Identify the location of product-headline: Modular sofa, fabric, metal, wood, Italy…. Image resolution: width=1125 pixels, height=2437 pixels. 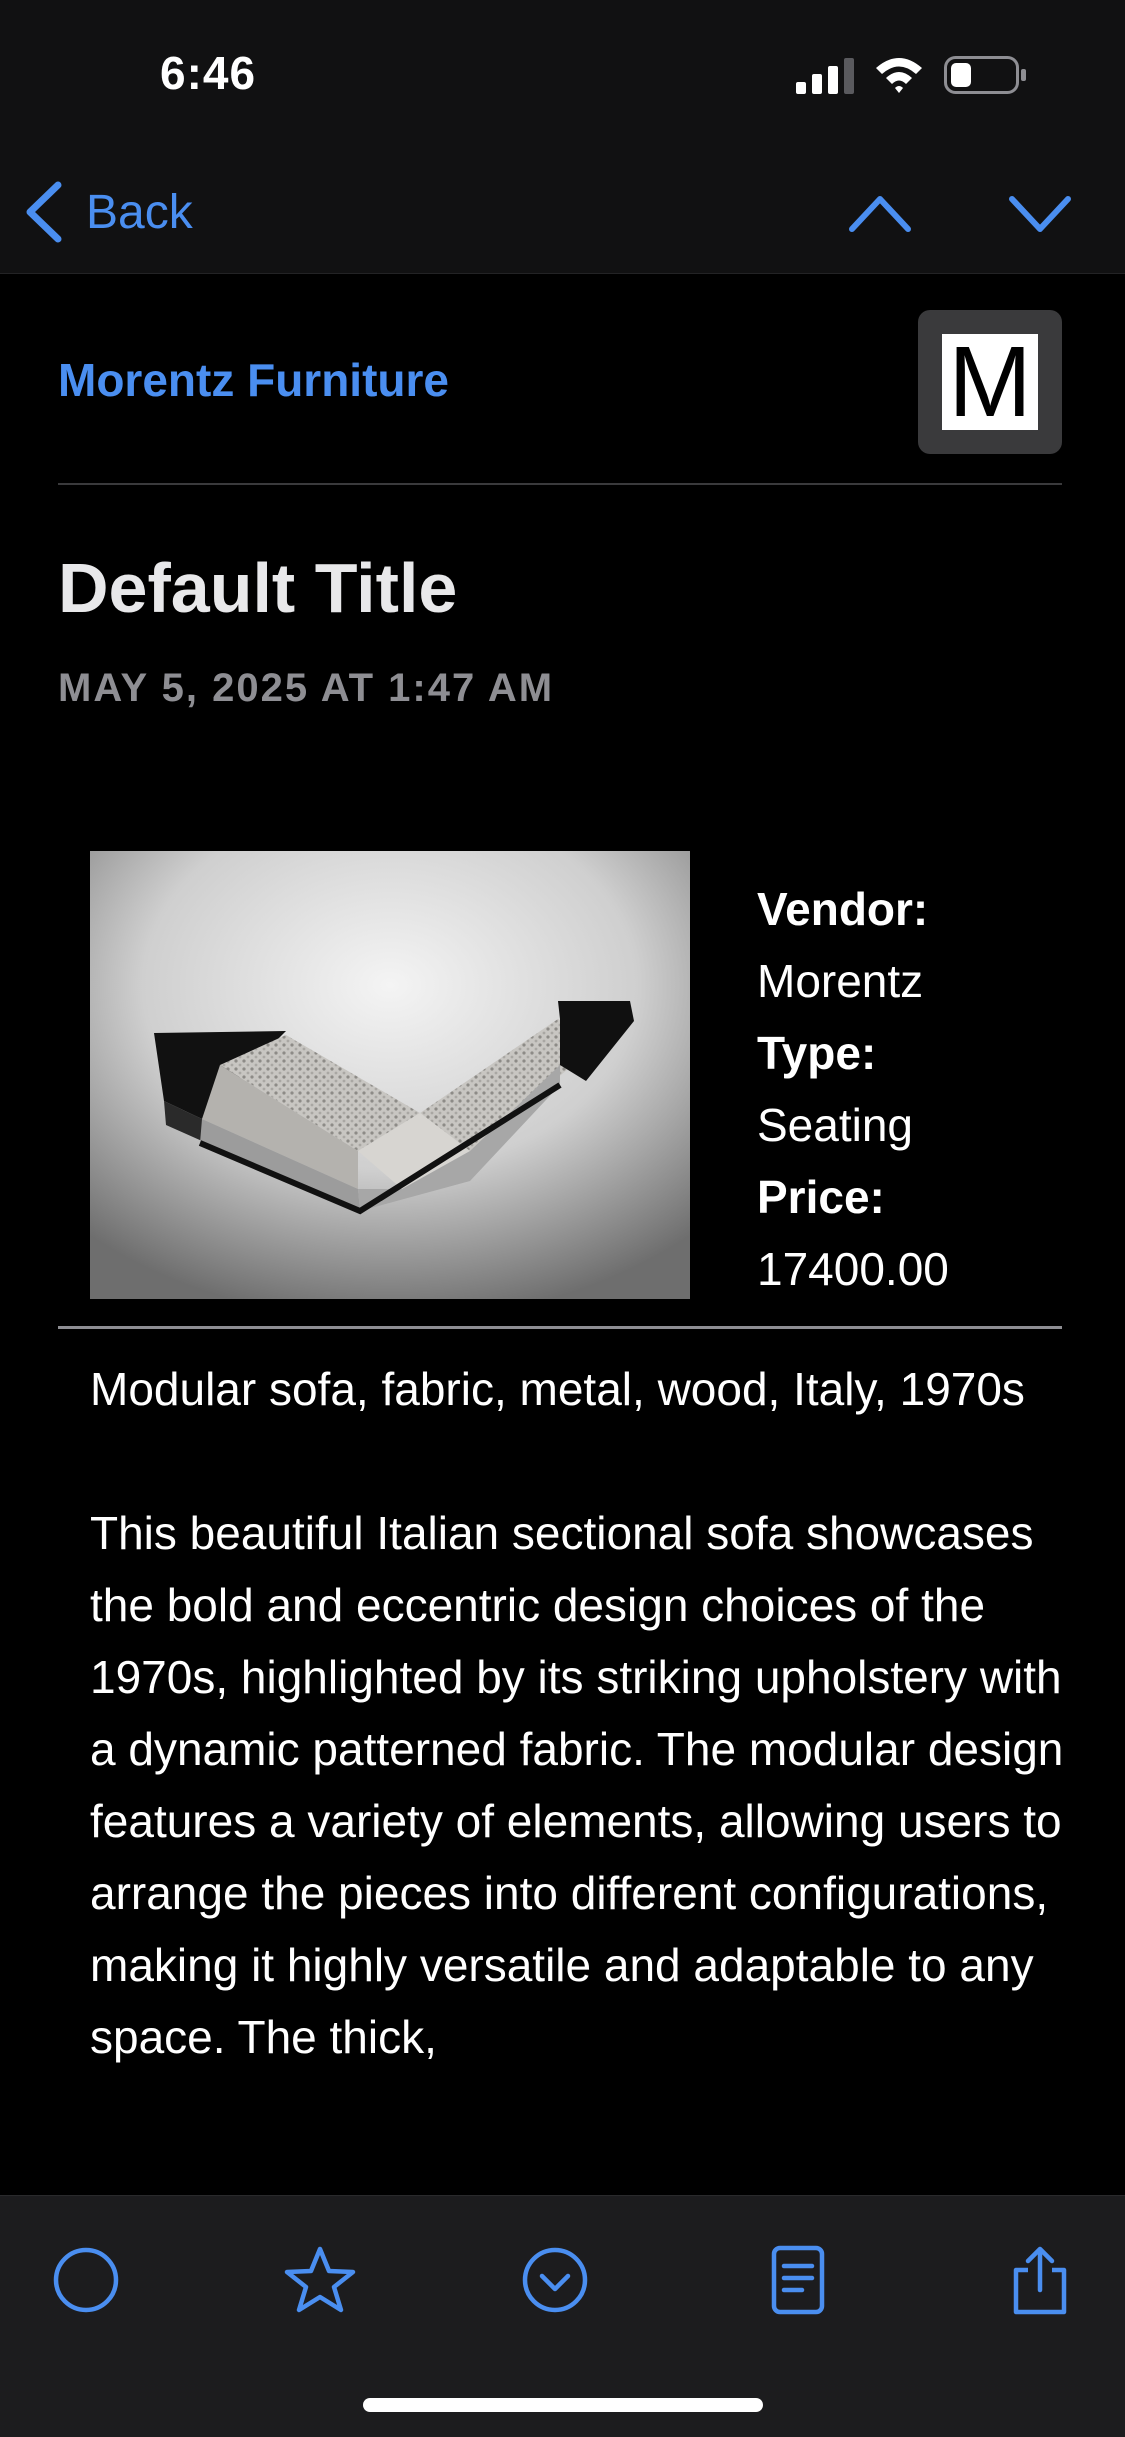
(557, 1389).